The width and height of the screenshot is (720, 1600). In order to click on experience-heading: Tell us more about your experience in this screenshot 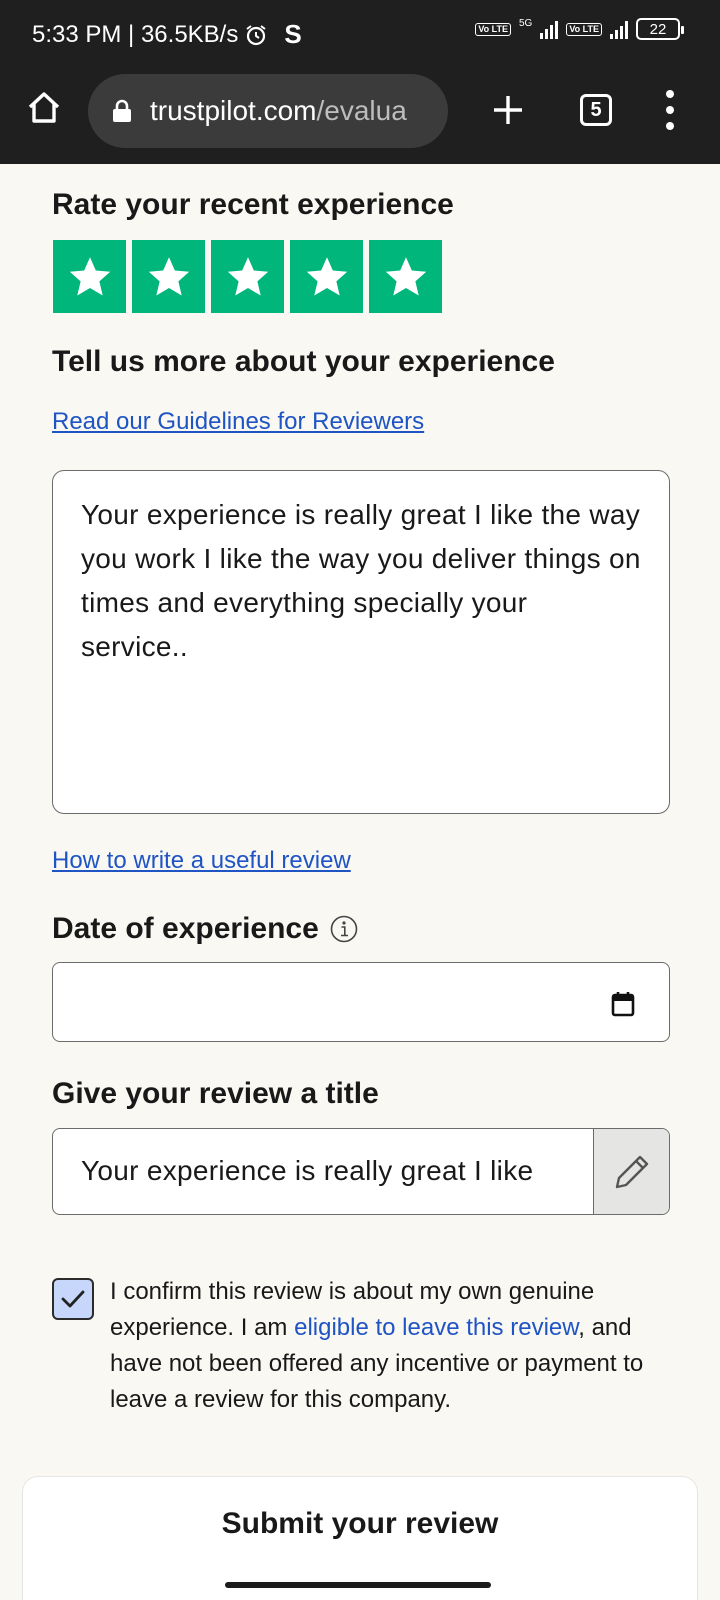, I will do `click(303, 361)`.